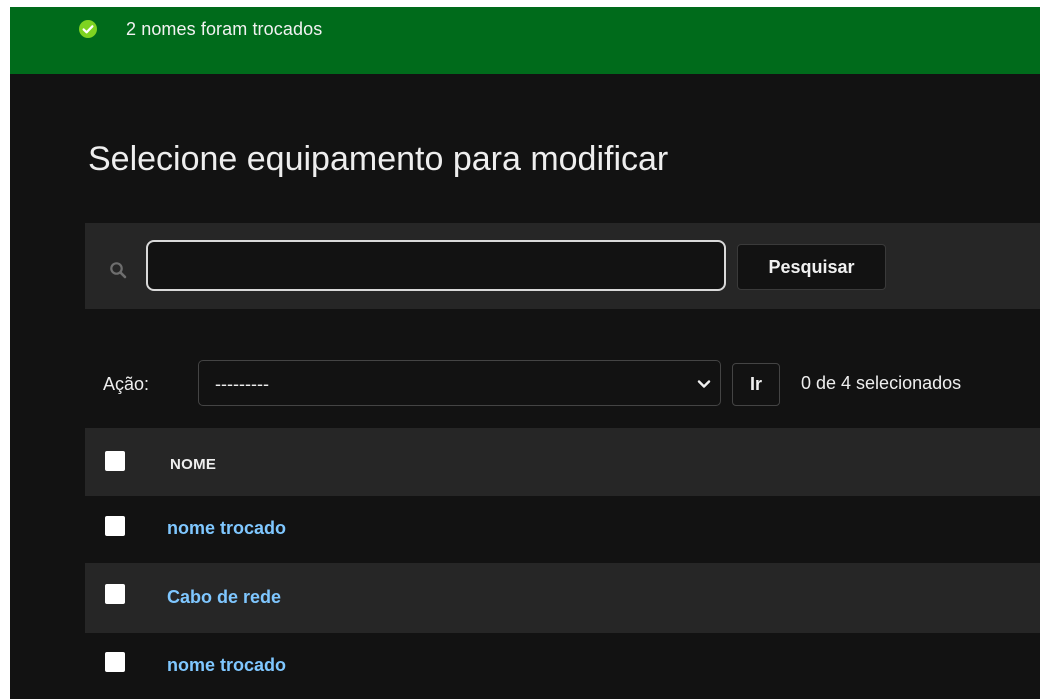 The height and width of the screenshot is (699, 1050). Describe the element at coordinates (562, 598) in the screenshot. I see `table-row: Cabo de rede` at that location.